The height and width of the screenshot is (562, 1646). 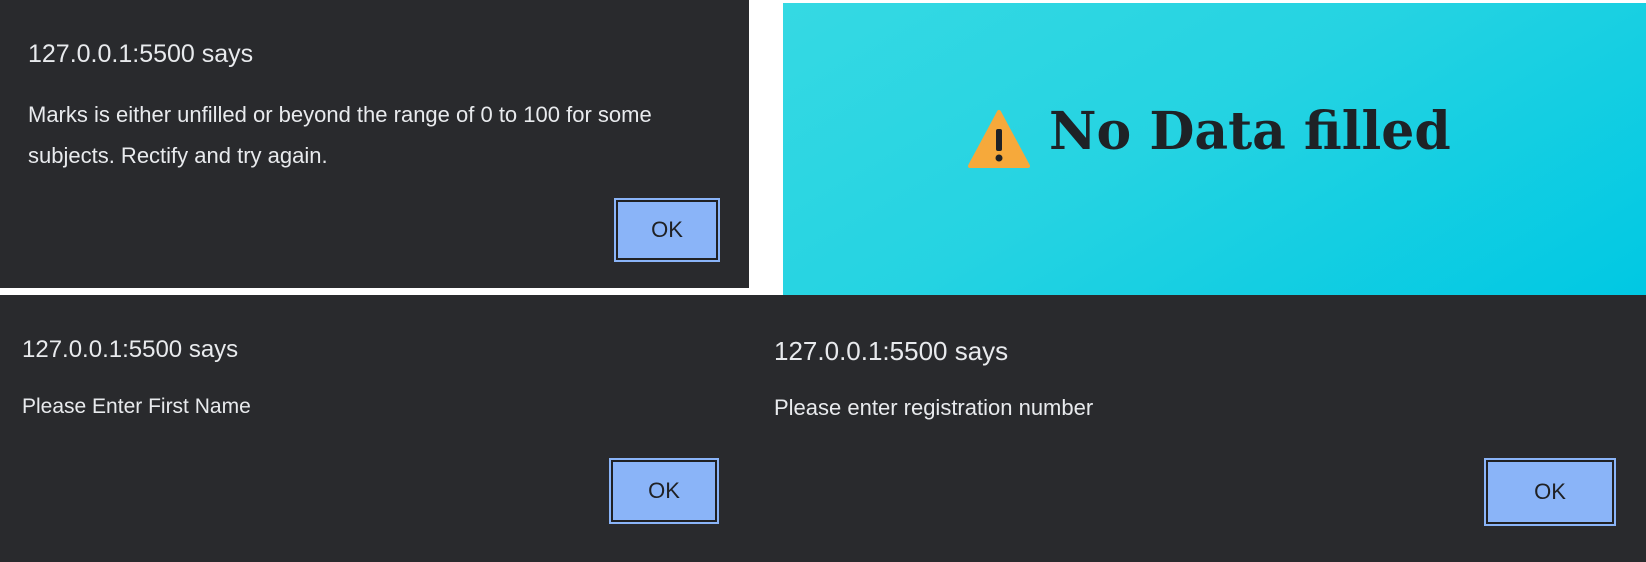 What do you see at coordinates (934, 407) in the screenshot?
I see `dialog-message: Please enter registration number` at bounding box center [934, 407].